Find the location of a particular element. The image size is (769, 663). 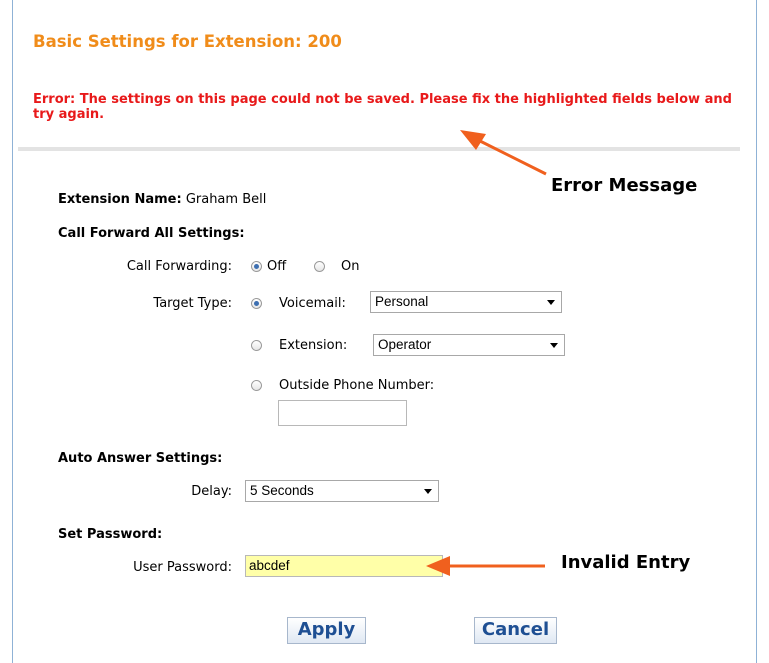

cancel-button: Cancel is located at coordinates (515, 630).